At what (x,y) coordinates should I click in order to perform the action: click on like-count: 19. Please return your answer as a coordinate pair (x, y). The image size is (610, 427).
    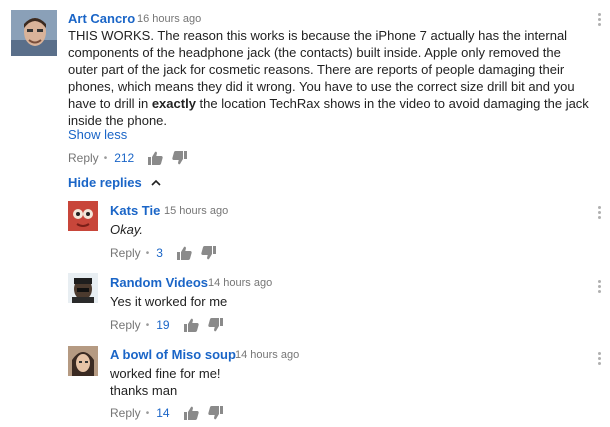
    Looking at the image, I should click on (163, 325).